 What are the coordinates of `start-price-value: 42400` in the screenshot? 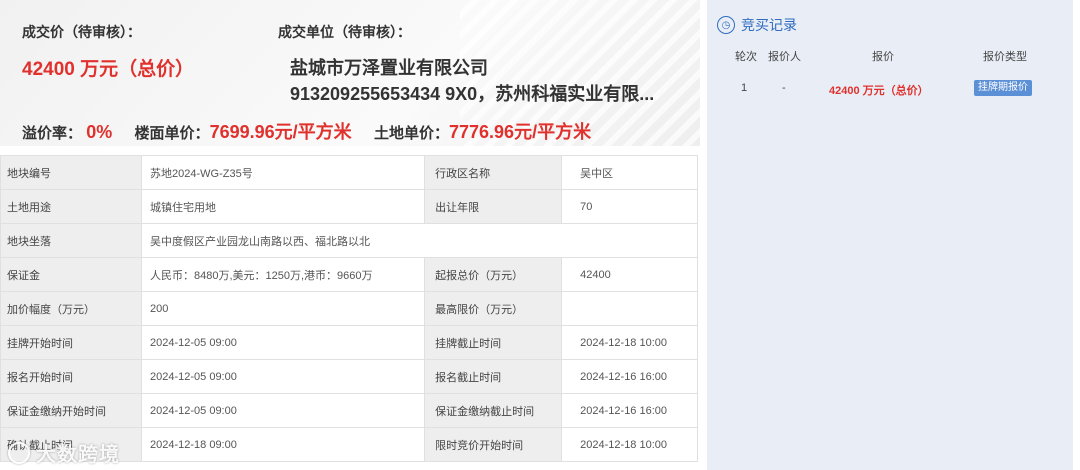 It's located at (629, 274).